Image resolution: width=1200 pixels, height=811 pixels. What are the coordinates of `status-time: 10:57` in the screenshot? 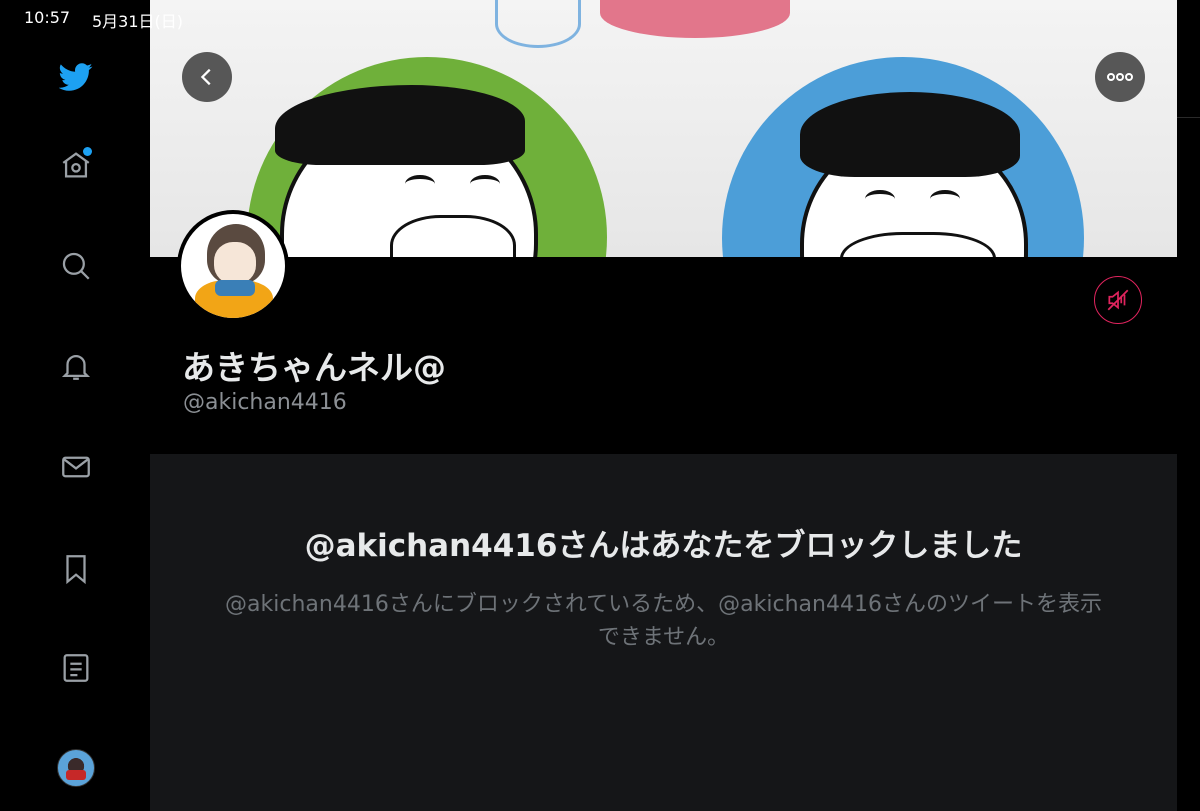 It's located at (47, 17).